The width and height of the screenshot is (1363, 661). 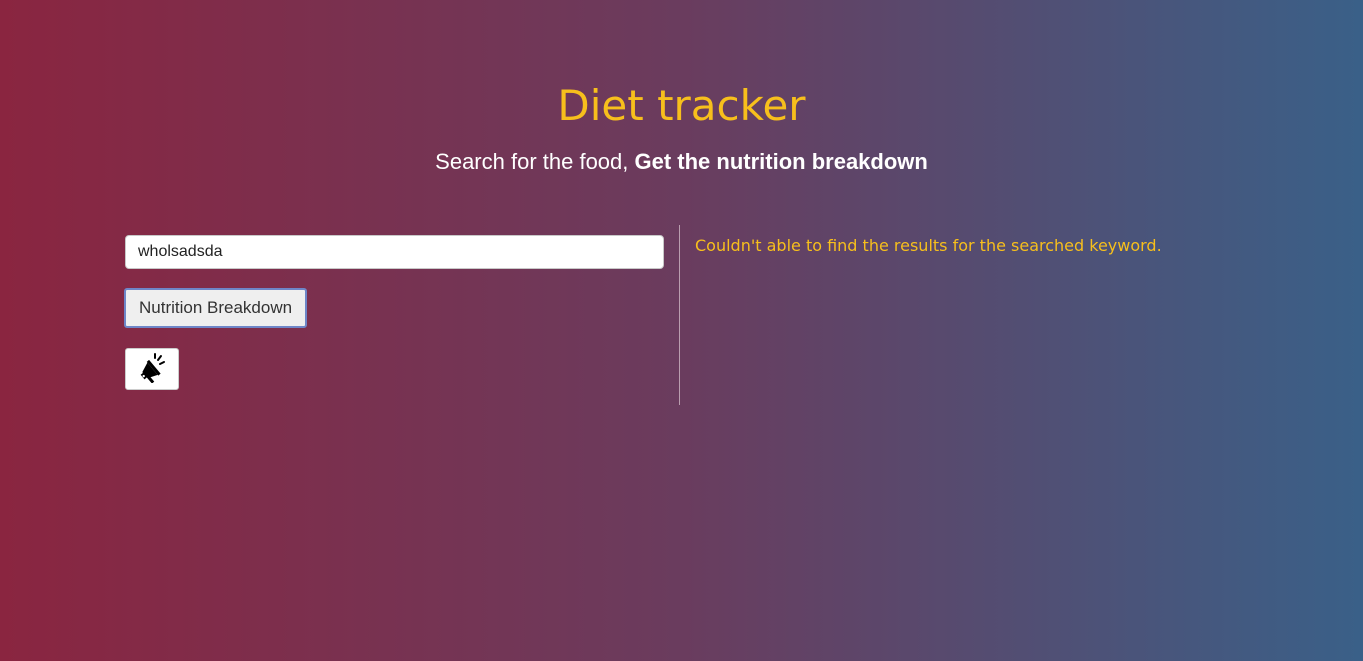 What do you see at coordinates (679, 315) in the screenshot?
I see `column-divider` at bounding box center [679, 315].